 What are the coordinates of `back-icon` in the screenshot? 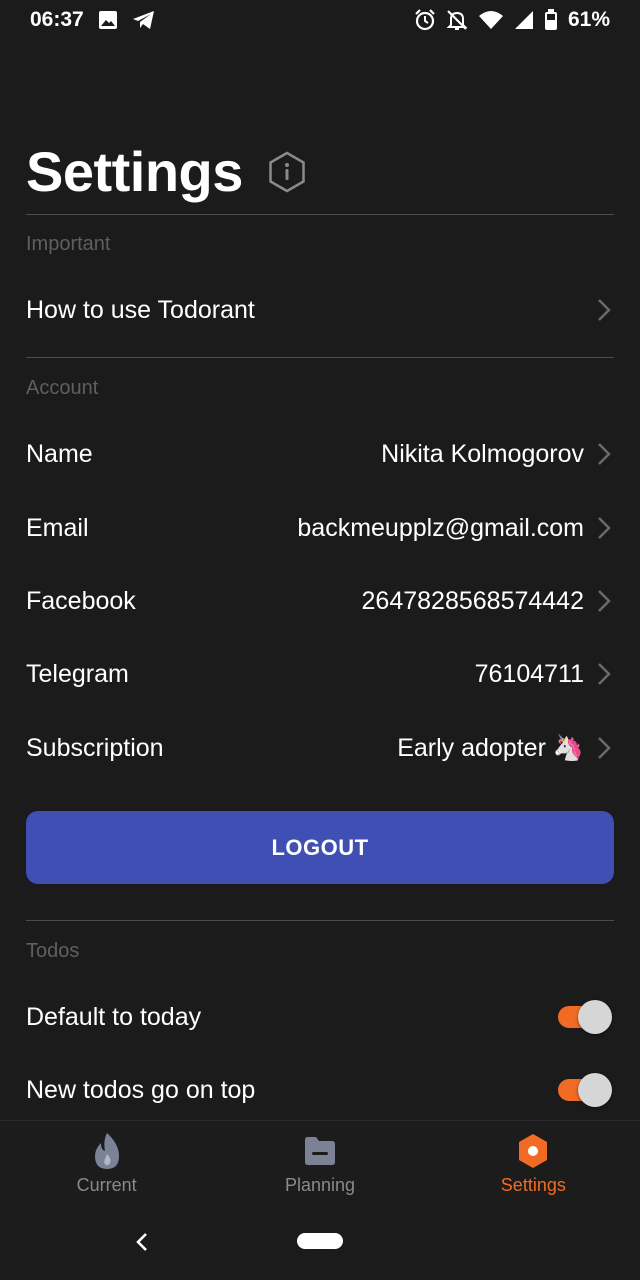 It's located at (142, 1242).